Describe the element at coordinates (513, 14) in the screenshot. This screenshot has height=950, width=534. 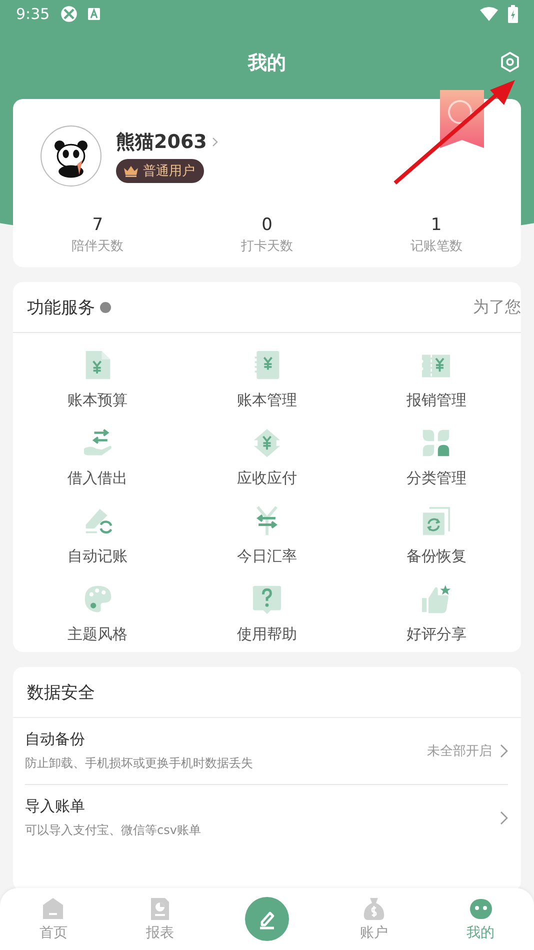
I see `battery-icon` at that location.